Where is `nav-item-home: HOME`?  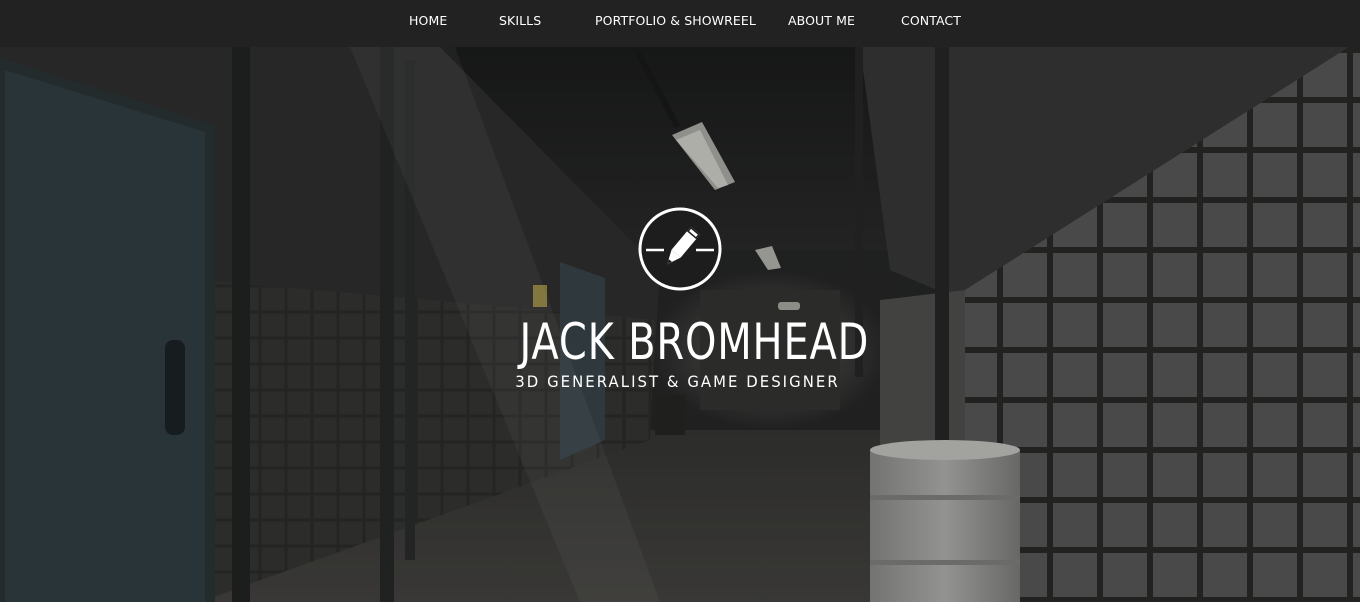
nav-item-home: HOME is located at coordinates (428, 20).